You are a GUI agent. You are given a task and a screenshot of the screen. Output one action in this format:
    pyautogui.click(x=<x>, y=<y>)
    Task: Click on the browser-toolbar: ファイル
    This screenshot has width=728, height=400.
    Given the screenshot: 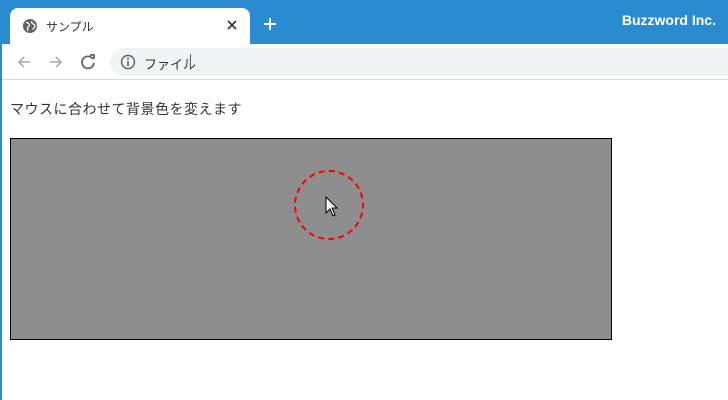 What is the action you would take?
    pyautogui.click(x=365, y=62)
    